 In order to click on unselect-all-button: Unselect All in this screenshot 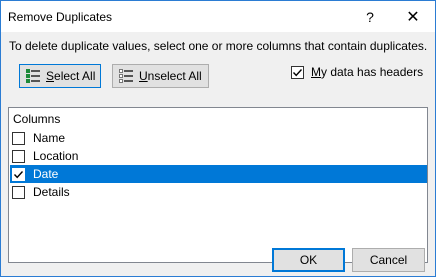, I will do `click(160, 76)`.